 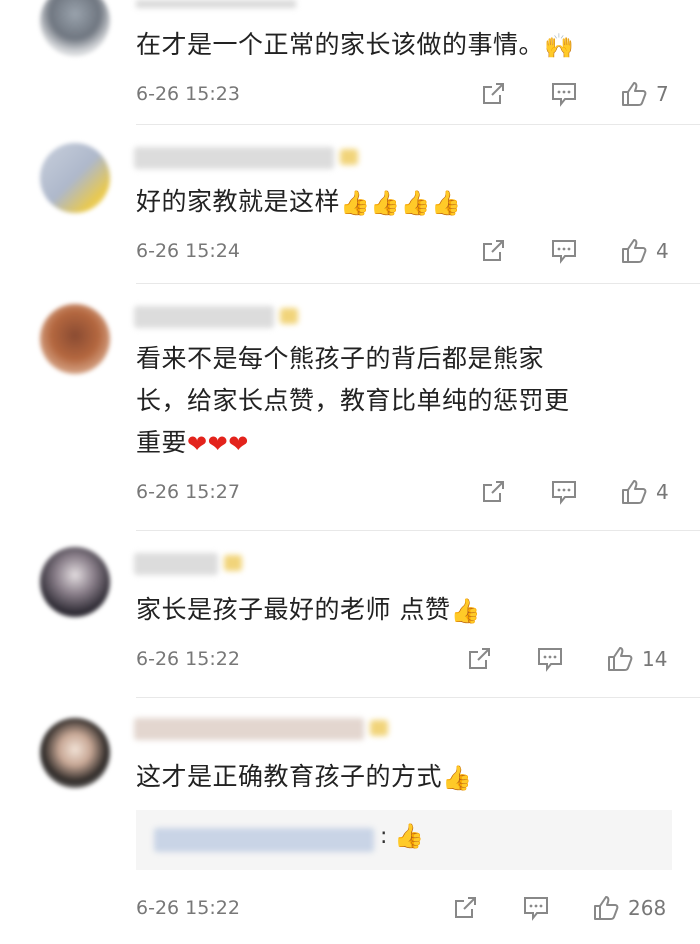 I want to click on comment-meta: 6-26 15:23 7, so click(x=408, y=94).